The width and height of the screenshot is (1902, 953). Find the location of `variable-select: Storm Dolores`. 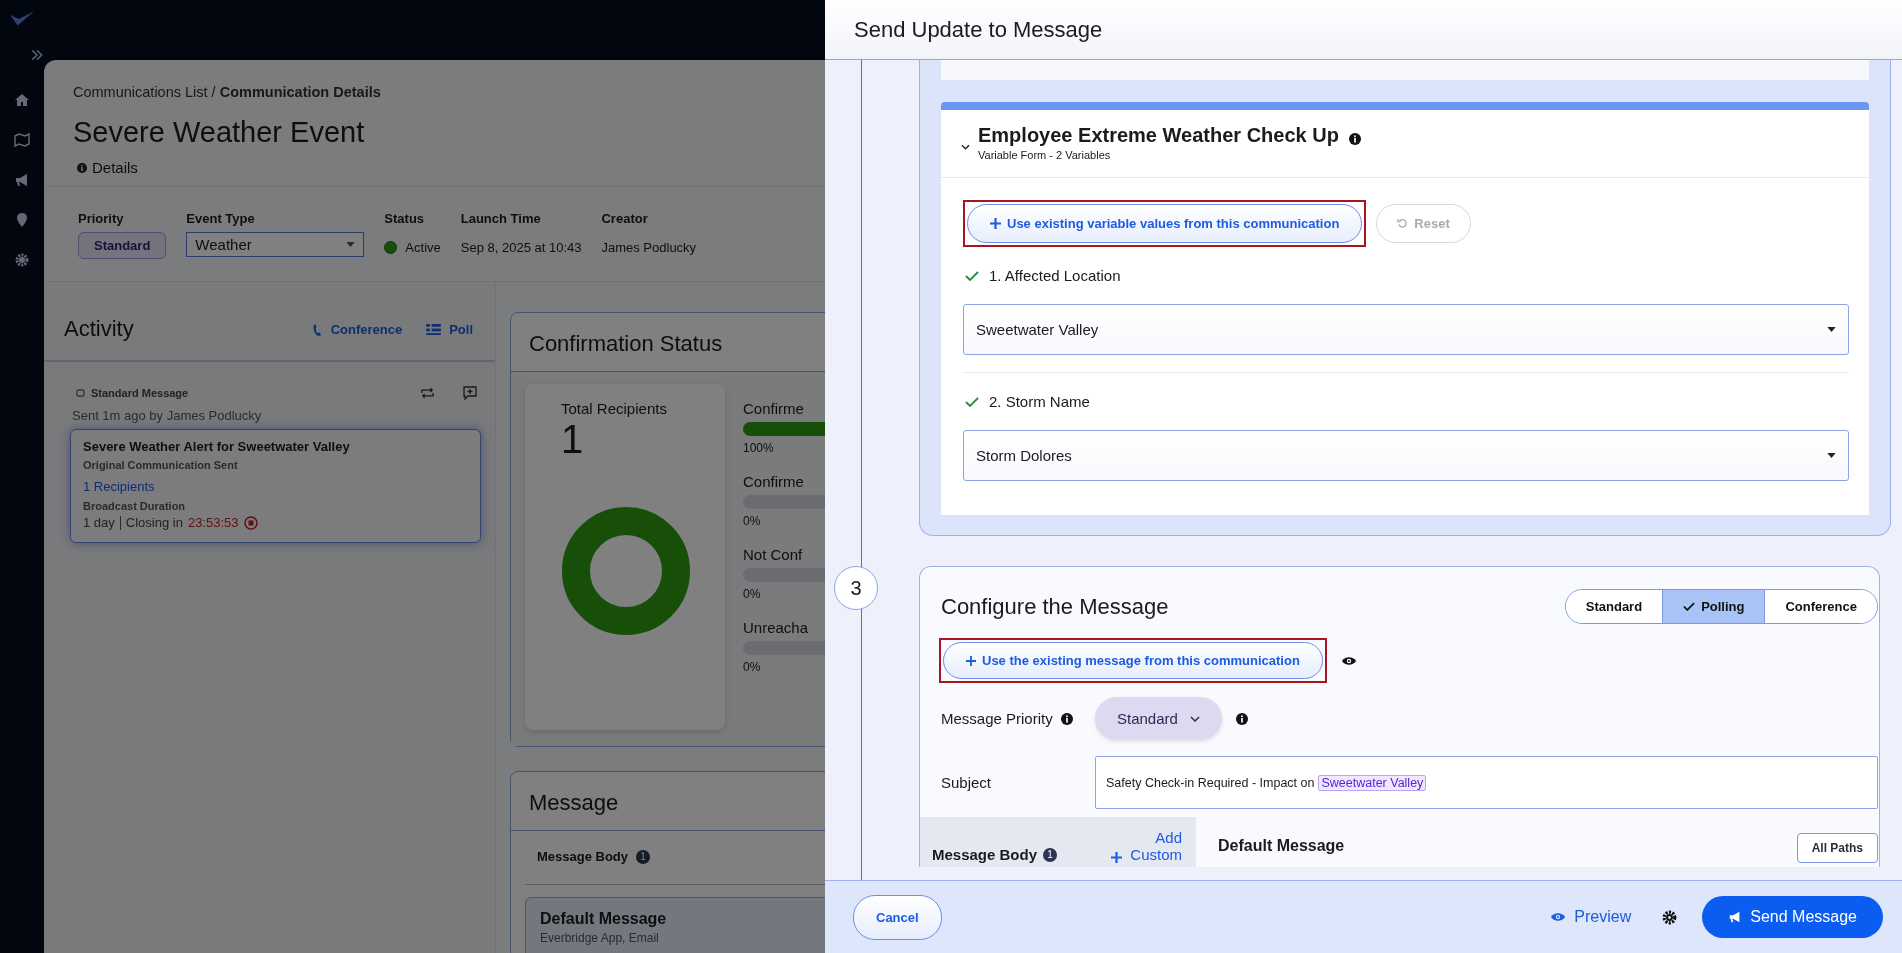

variable-select: Storm Dolores is located at coordinates (1406, 455).